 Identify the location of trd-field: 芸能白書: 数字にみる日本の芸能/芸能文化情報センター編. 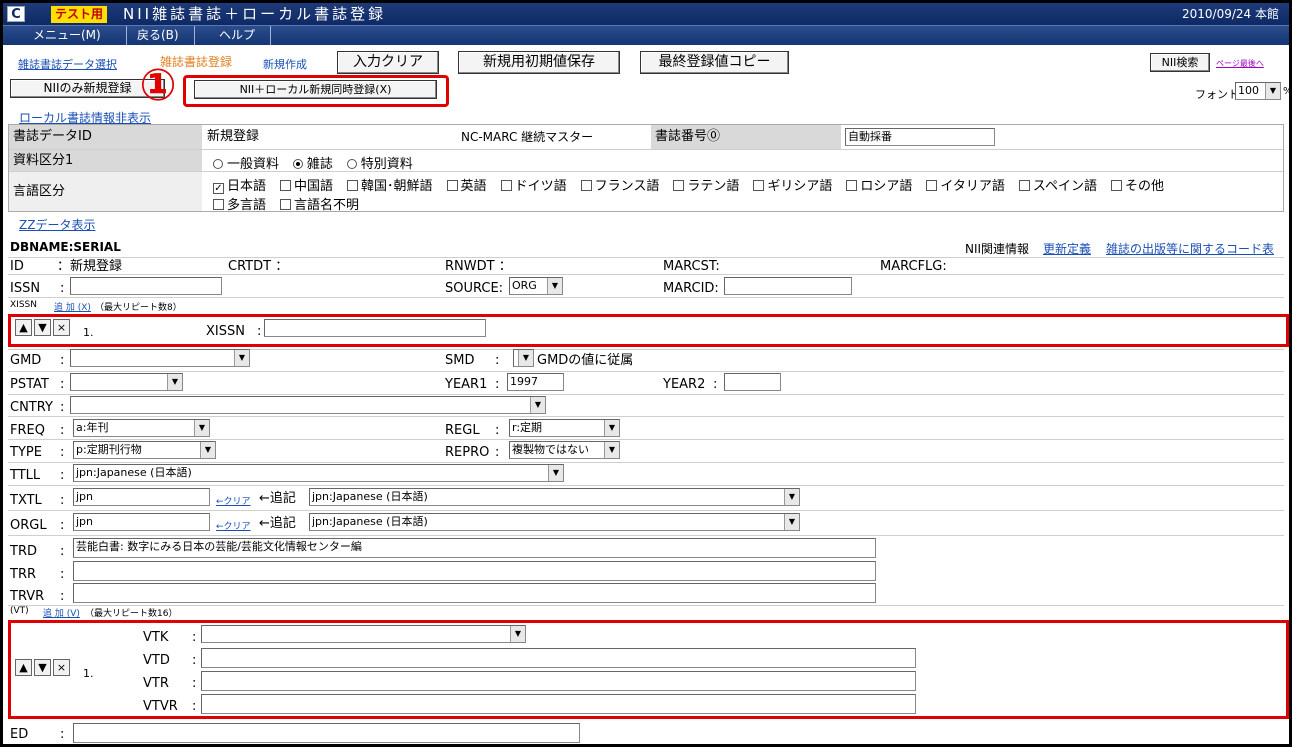
(474, 548).